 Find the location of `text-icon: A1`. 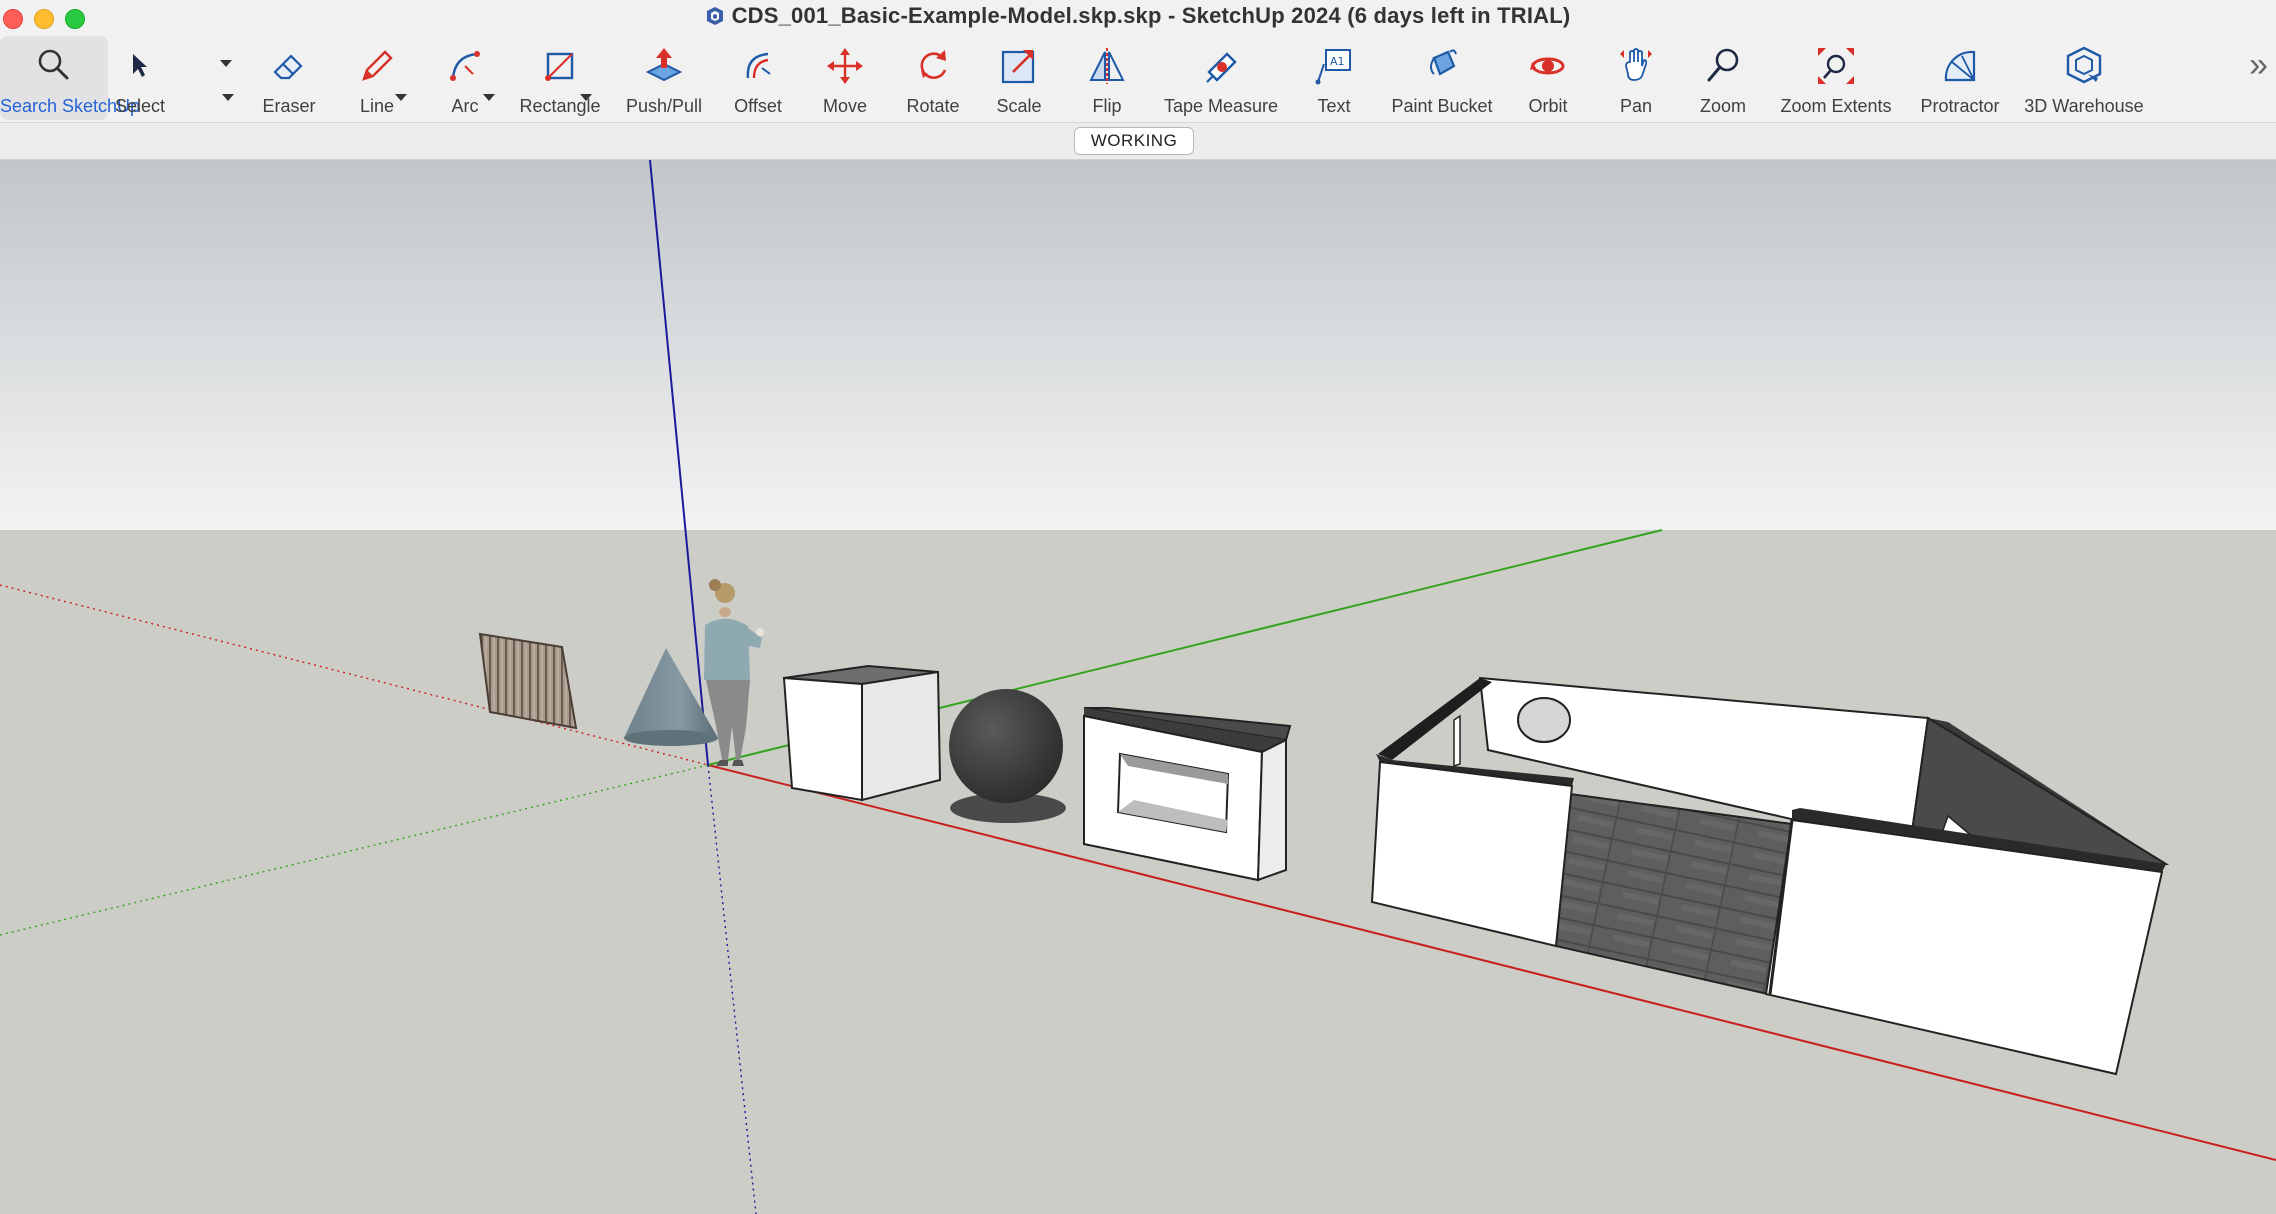

text-icon: A1 is located at coordinates (1333, 67).